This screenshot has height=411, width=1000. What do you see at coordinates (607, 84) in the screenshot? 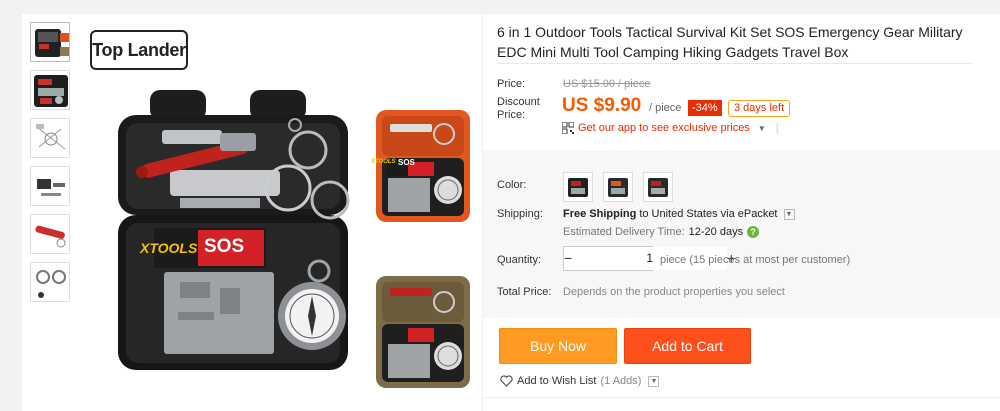
I see `original-price: US $15.00 / piece` at bounding box center [607, 84].